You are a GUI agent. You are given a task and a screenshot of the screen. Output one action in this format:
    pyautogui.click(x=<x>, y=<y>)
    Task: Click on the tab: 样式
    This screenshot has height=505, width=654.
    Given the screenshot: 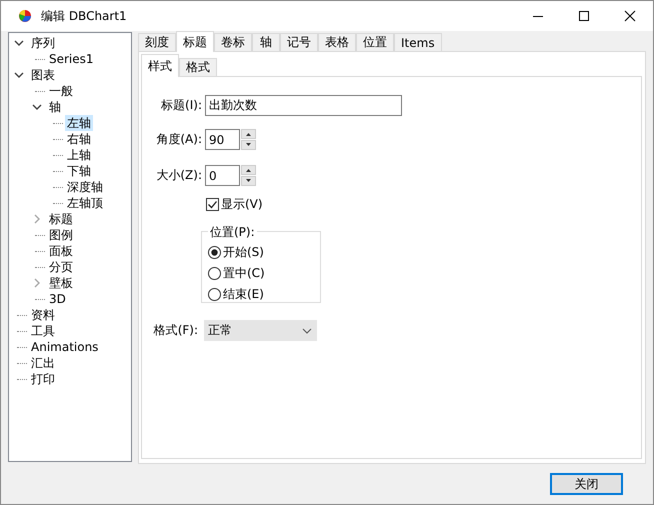 What is the action you would take?
    pyautogui.click(x=160, y=65)
    